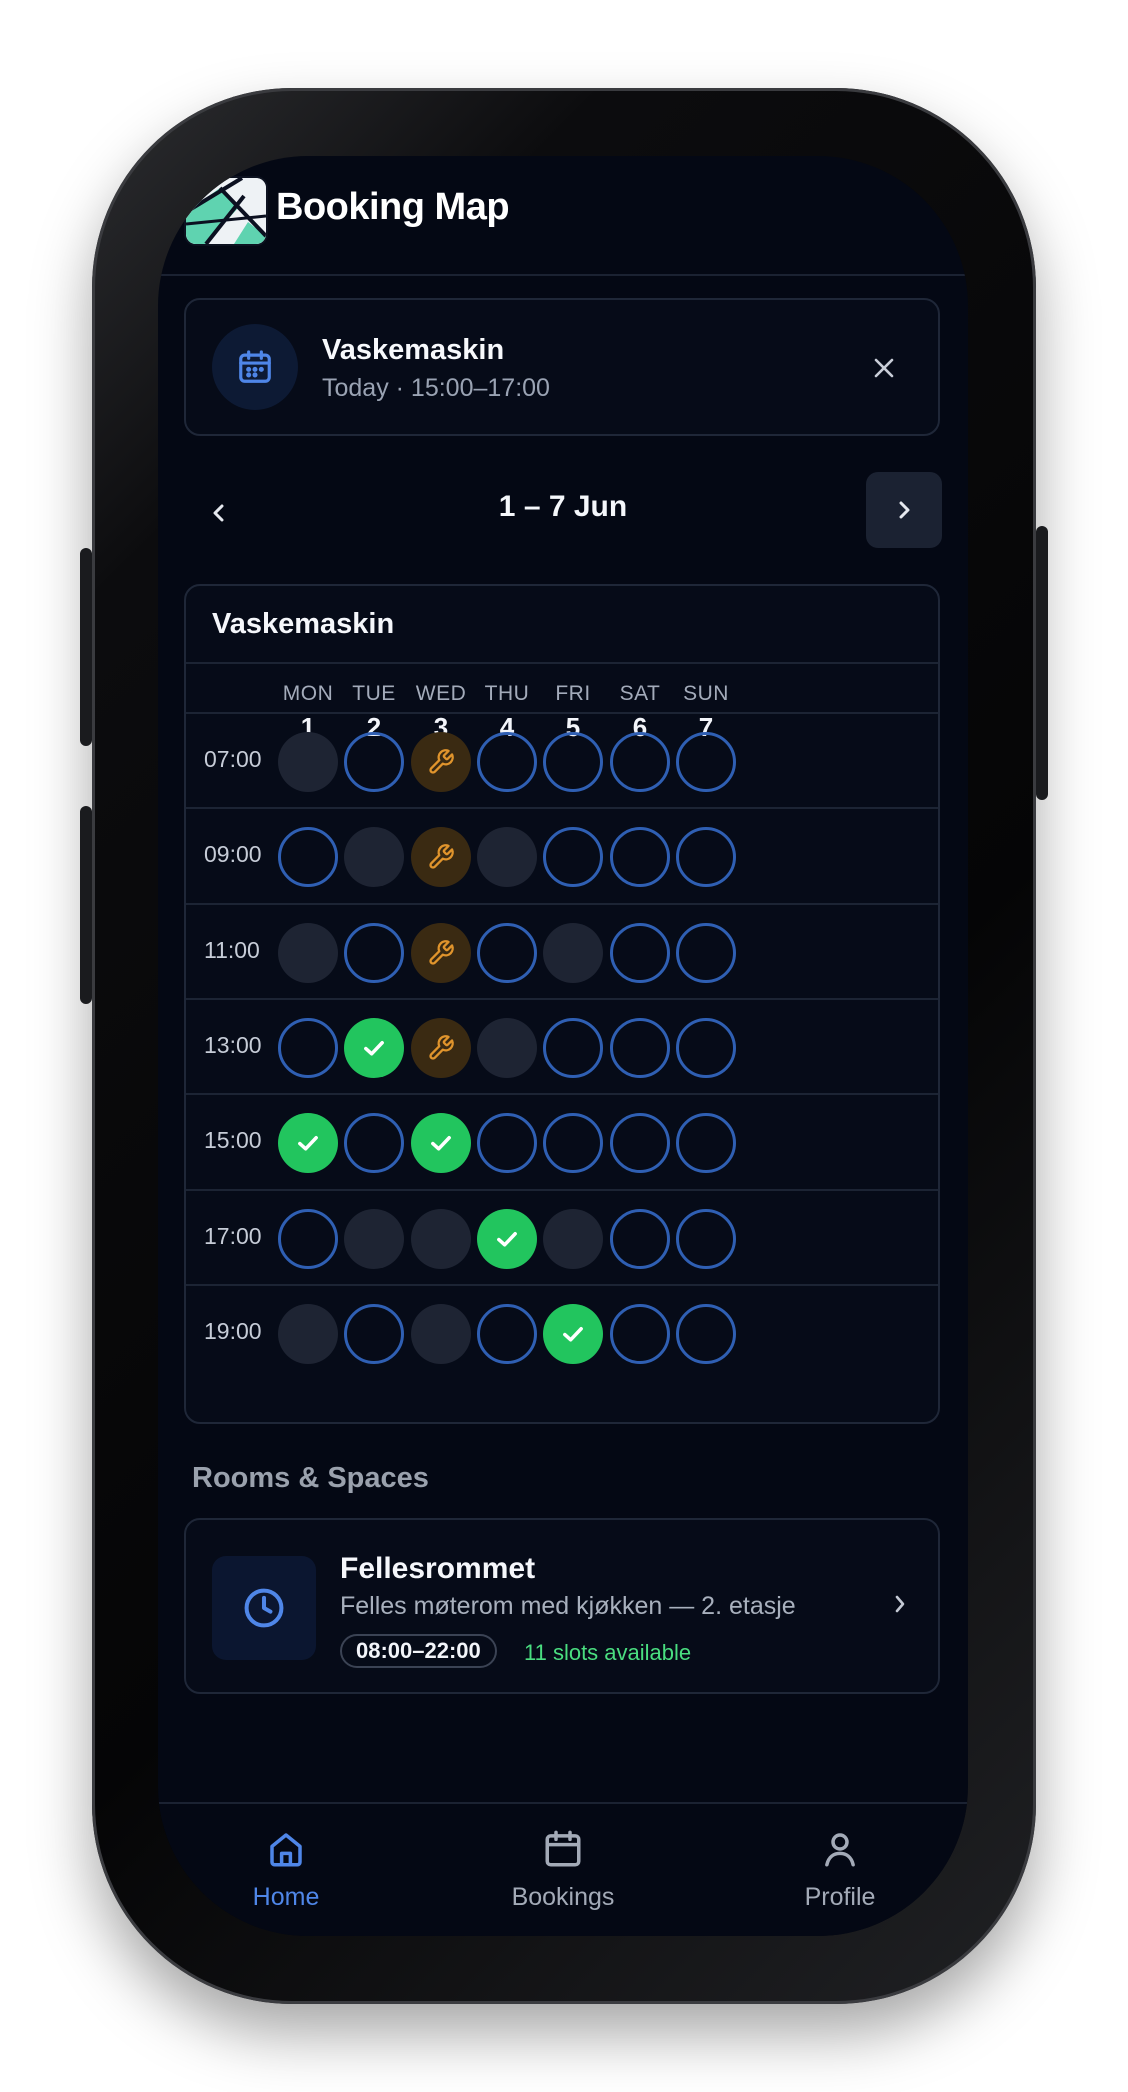 Image resolution: width=1128 pixels, height=2092 pixels. Describe the element at coordinates (233, 854) in the screenshot. I see `time-label: 09:00` at that location.